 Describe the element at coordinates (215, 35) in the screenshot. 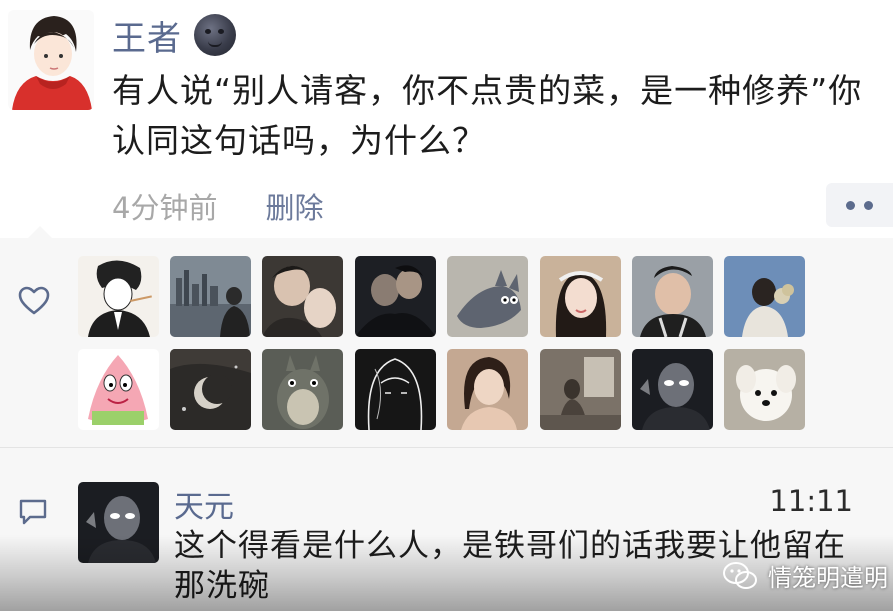

I see `new-moon-face-icon` at that location.